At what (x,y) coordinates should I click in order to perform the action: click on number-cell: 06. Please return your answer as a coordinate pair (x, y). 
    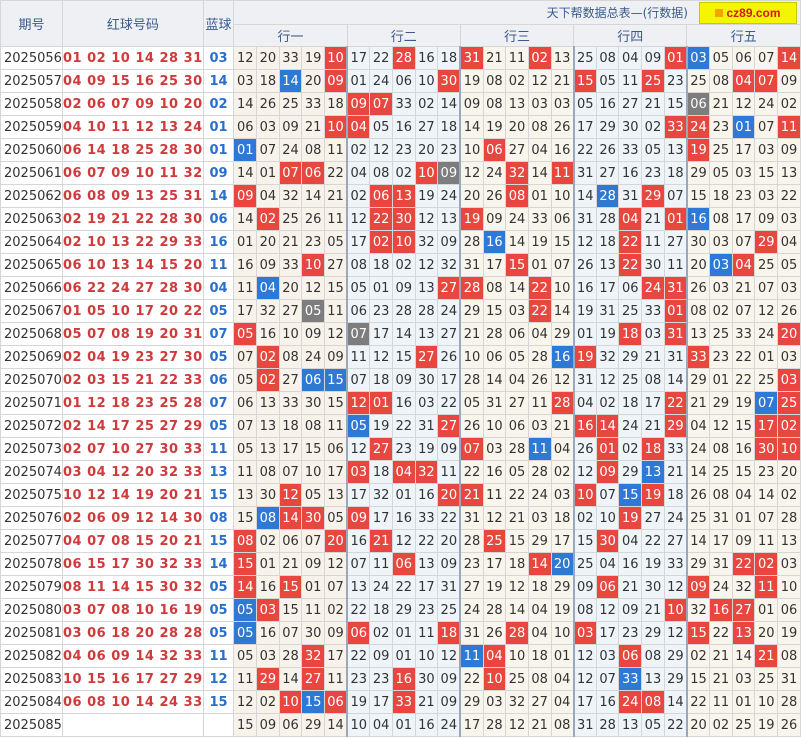
    Looking at the image, I should click on (698, 104).